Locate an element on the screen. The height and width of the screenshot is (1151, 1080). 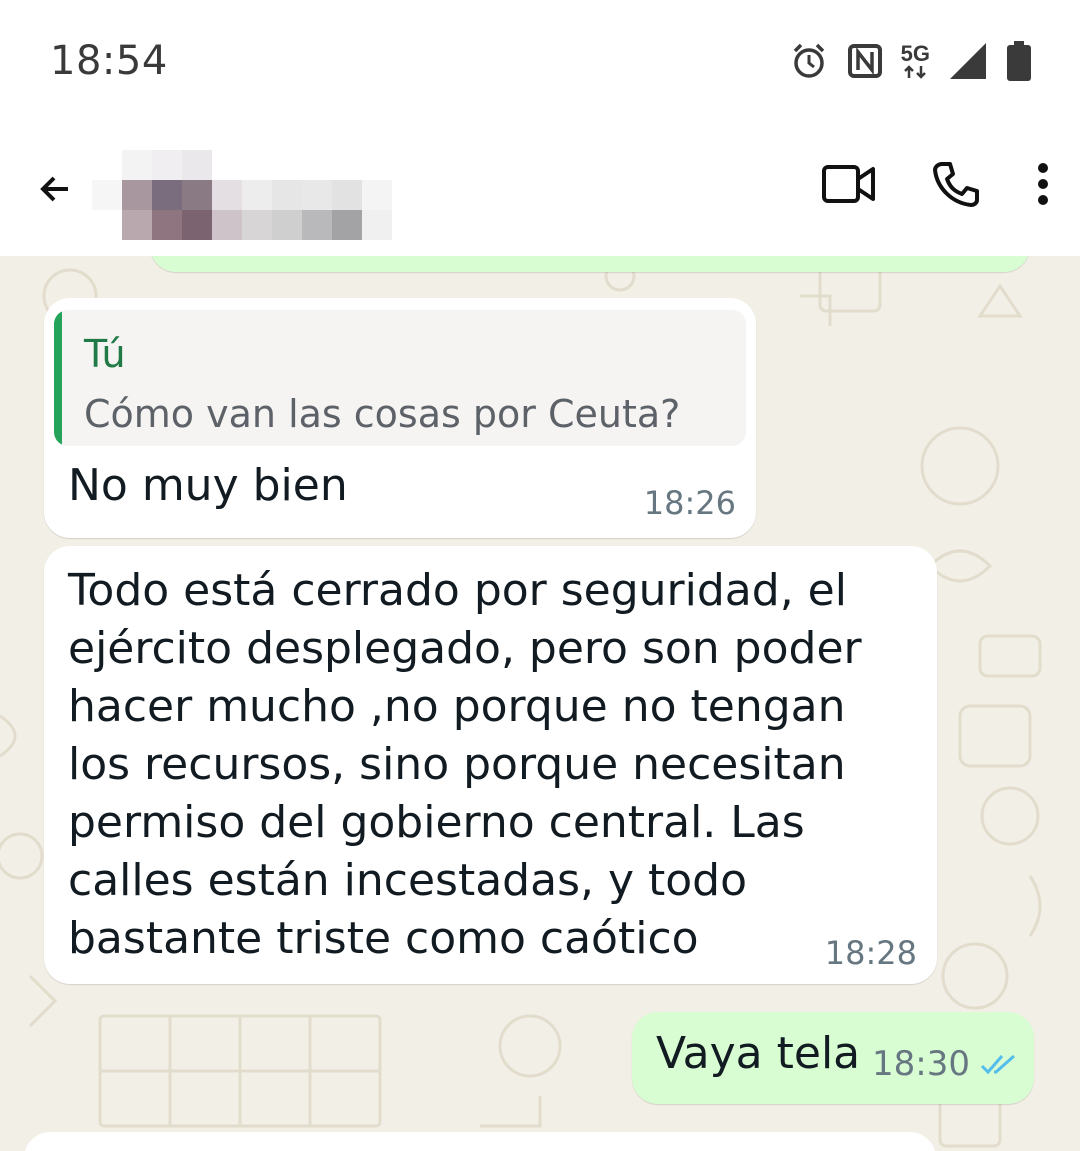
nfc-icon is located at coordinates (865, 61).